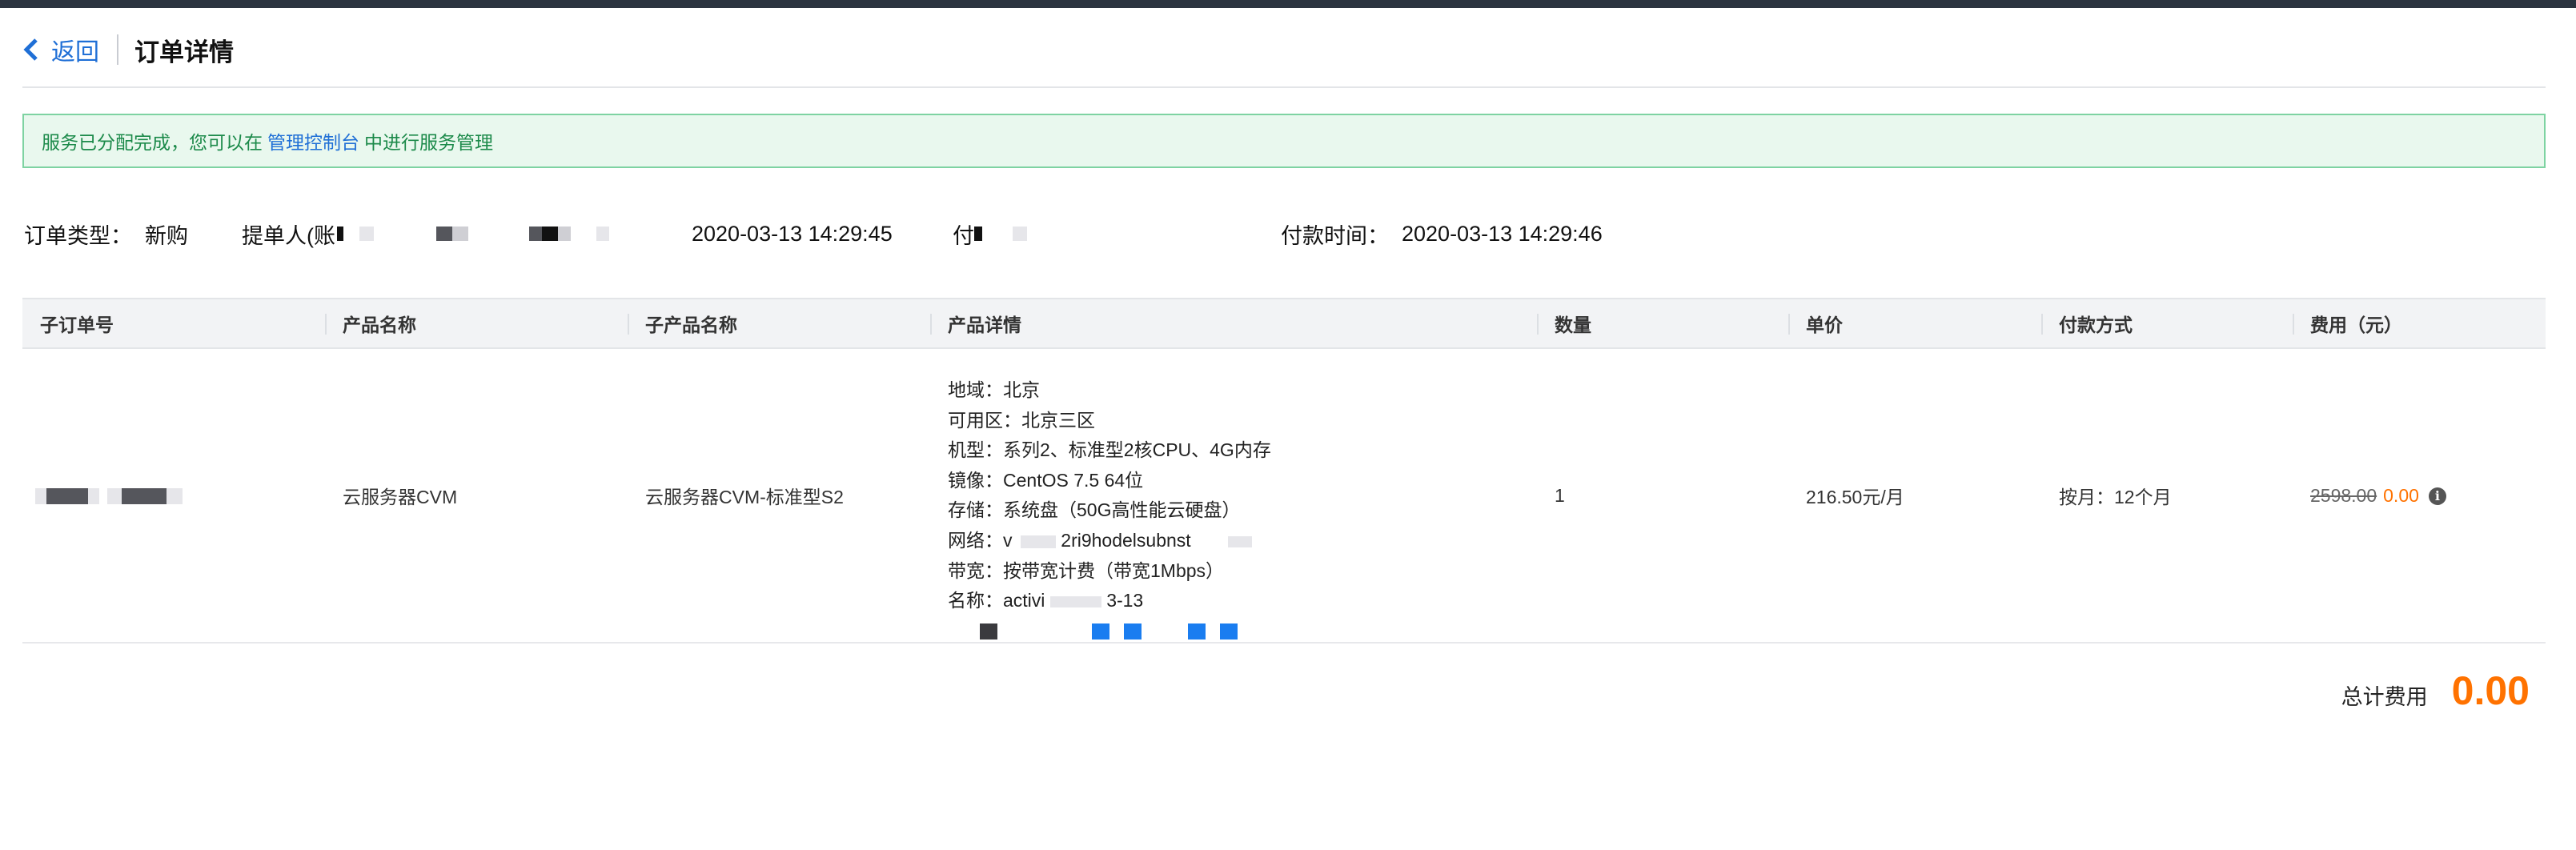  I want to click on name-partial: 3-13, so click(1125, 601).